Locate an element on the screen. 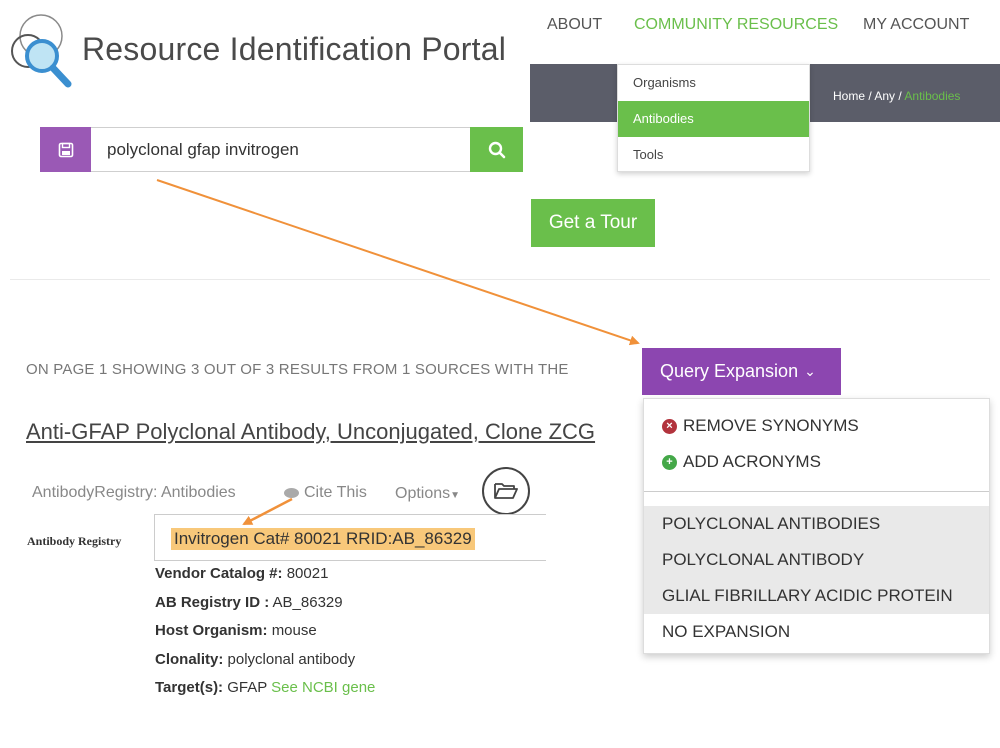 Image resolution: width=1000 pixels, height=748 pixels. query-expansion-label: Query Expansion is located at coordinates (729, 371).